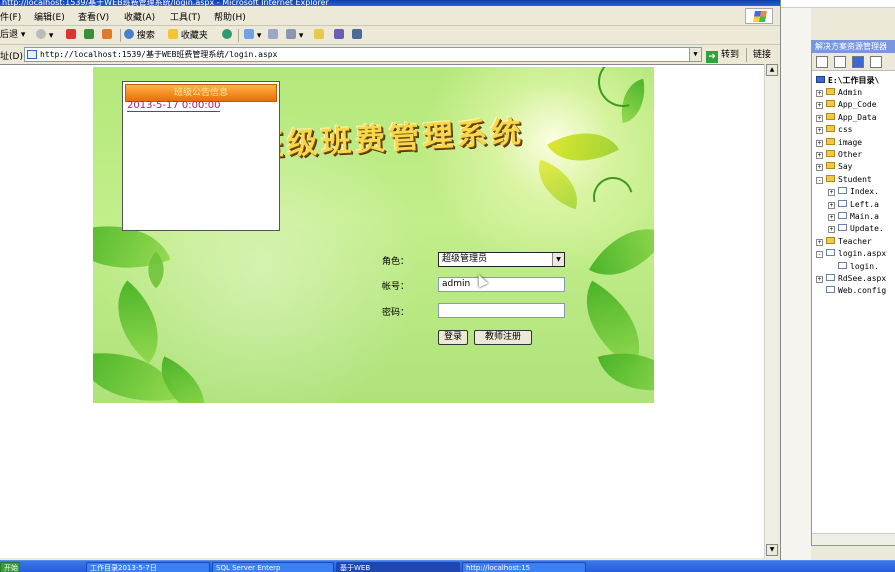 The image size is (895, 572). Describe the element at coordinates (390, 16) in the screenshot. I see `menu-bar: 件(F) 编辑(E) 查看(V) 收藏(A) 工具(T) 帮助(H)` at that location.